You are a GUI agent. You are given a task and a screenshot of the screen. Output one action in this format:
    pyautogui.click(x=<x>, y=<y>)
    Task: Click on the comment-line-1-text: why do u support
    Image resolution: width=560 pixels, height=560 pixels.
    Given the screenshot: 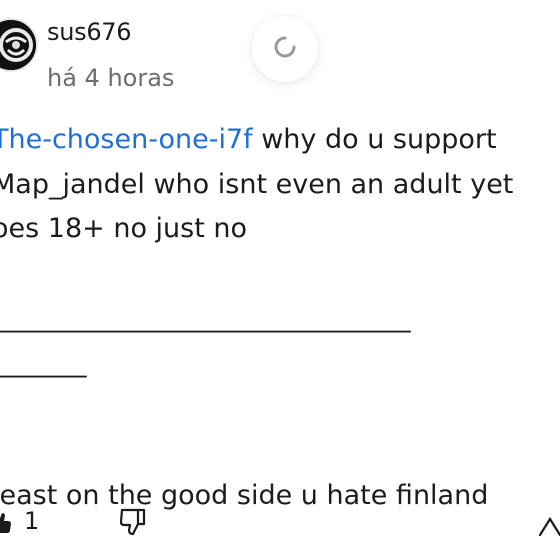 What is the action you would take?
    pyautogui.click(x=374, y=139)
    